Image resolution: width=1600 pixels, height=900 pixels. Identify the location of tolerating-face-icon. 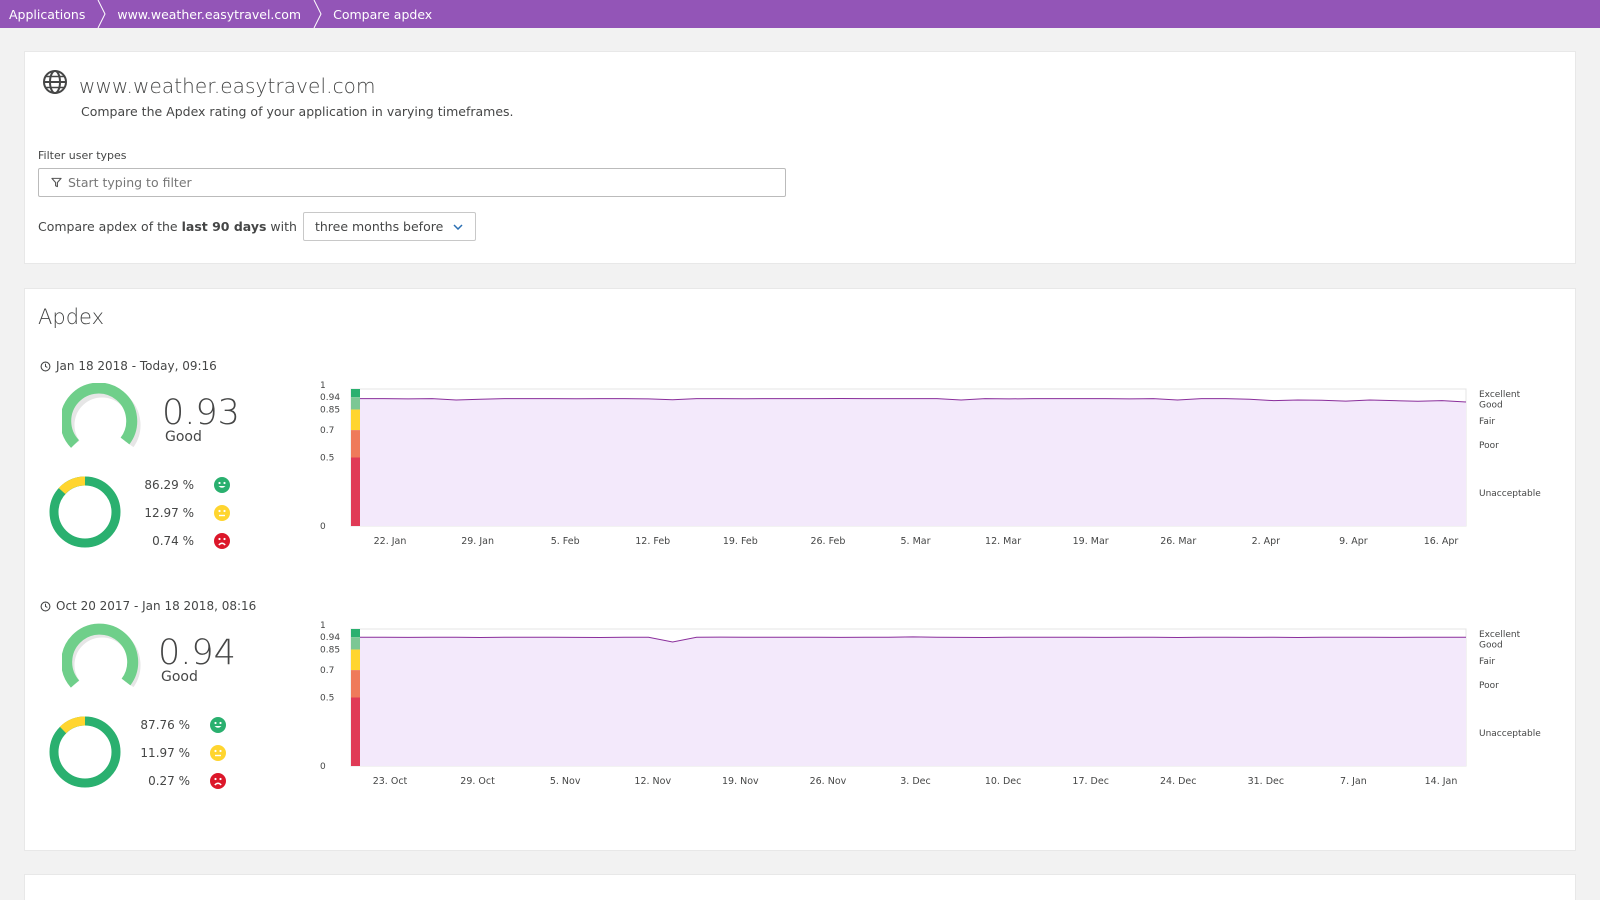
(222, 513).